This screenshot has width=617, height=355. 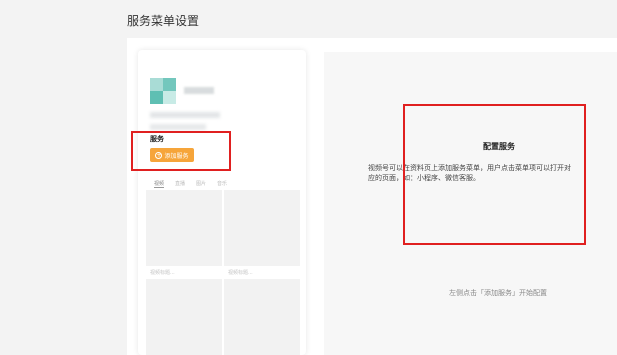 I want to click on tab-video: 视频, so click(x=159, y=183).